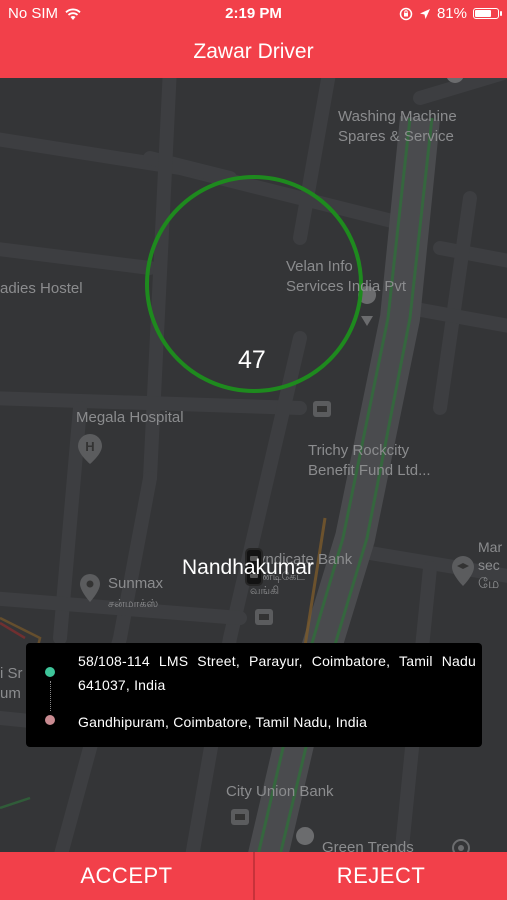  I want to click on driver-name: Nandhakumar, so click(248, 567).